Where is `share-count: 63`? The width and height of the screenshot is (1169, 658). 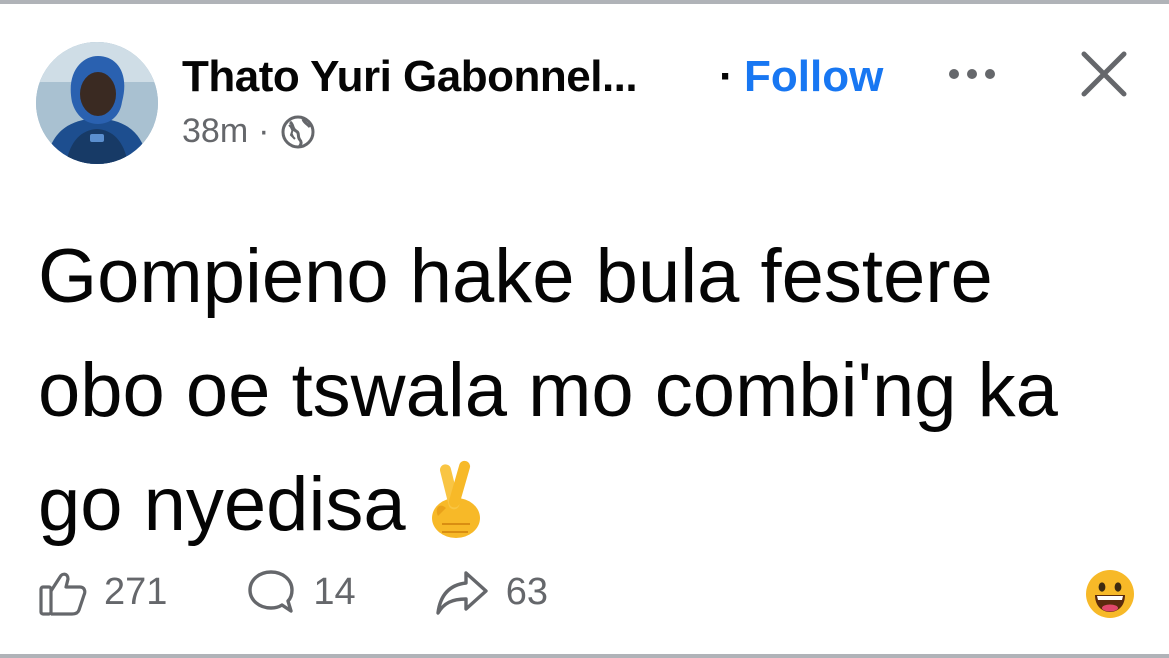 share-count: 63 is located at coordinates (526, 591).